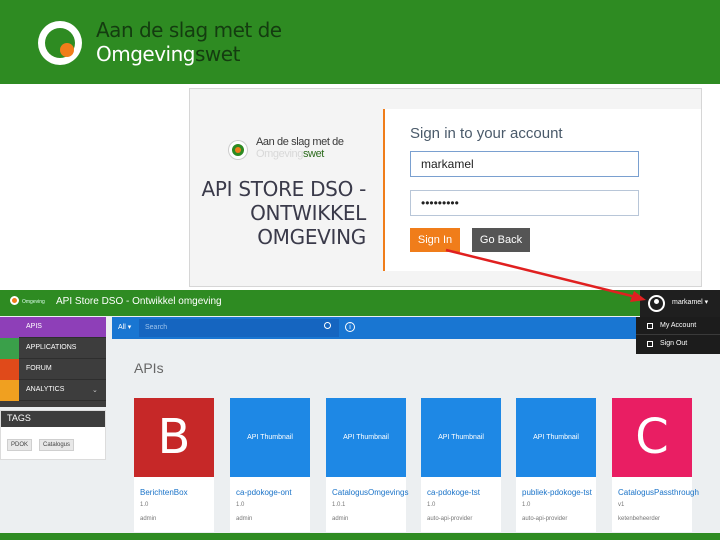  I want to click on api-name: ca-pdokoge-ont, so click(264, 492).